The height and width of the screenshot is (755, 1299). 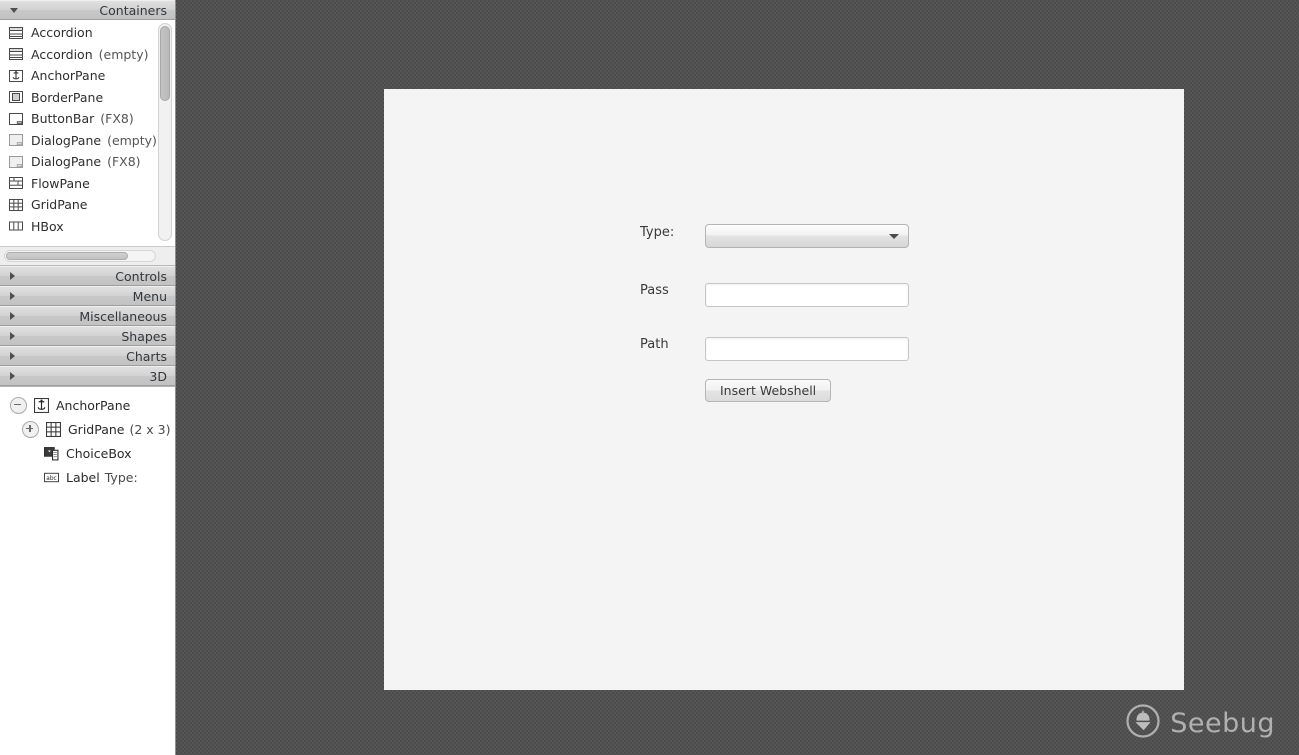 I want to click on submit-button-wrapper: Insert Webshell, so click(x=768, y=390).